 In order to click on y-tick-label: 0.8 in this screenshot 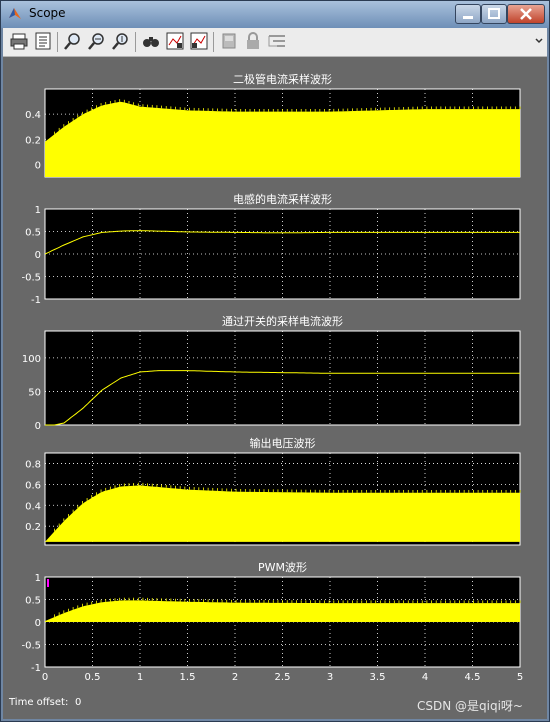, I will do `click(33, 464)`.